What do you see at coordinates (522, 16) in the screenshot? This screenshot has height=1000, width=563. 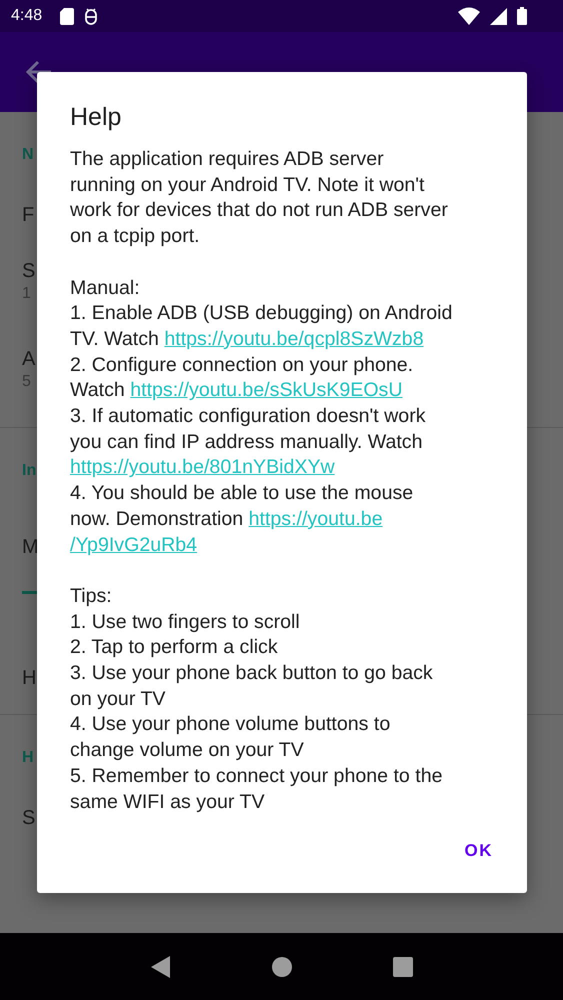 I see `battery-icon` at bounding box center [522, 16].